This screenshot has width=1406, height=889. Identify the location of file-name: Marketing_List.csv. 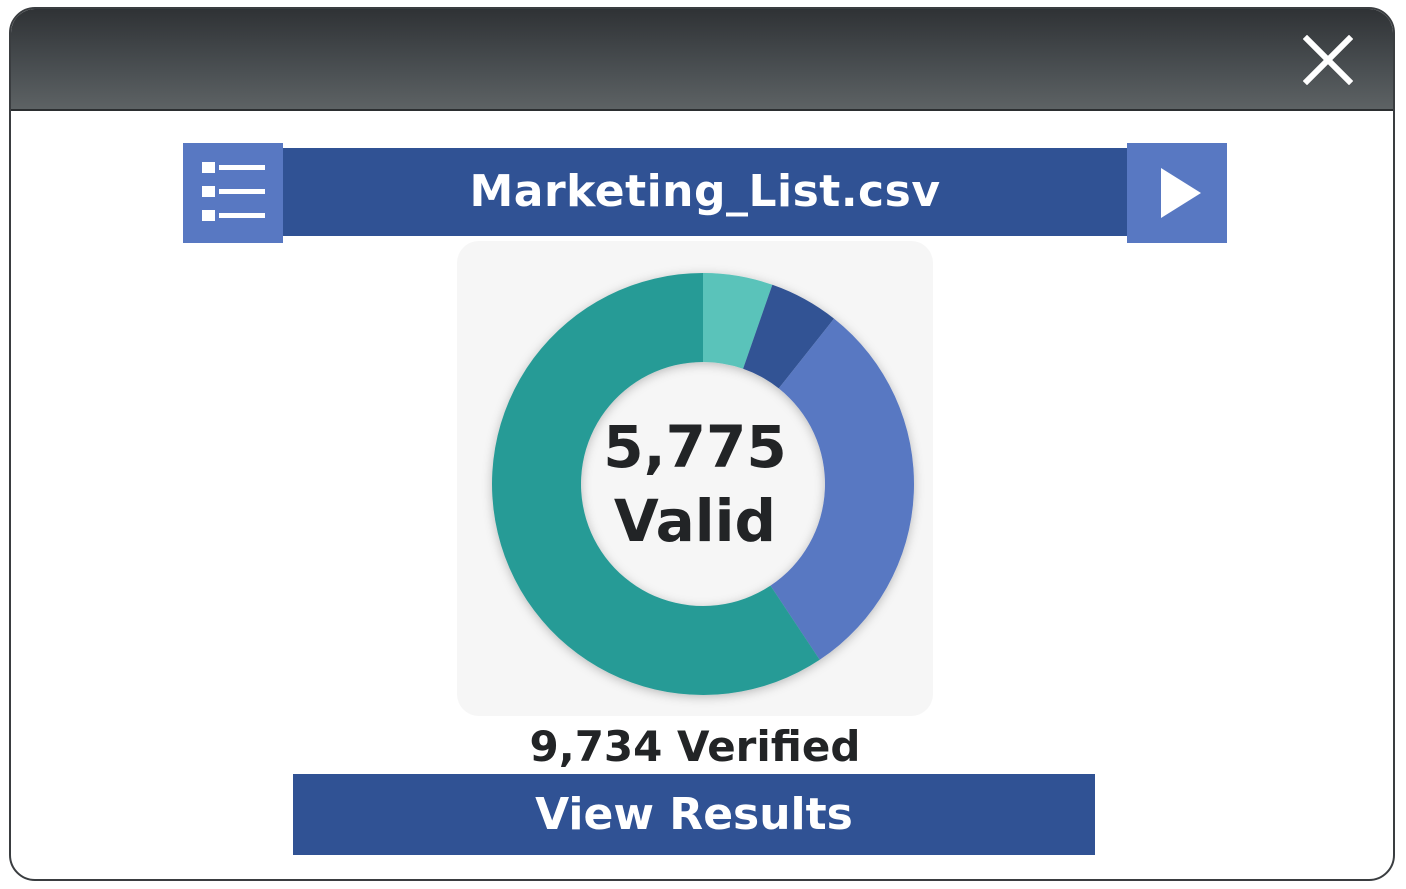
(705, 191).